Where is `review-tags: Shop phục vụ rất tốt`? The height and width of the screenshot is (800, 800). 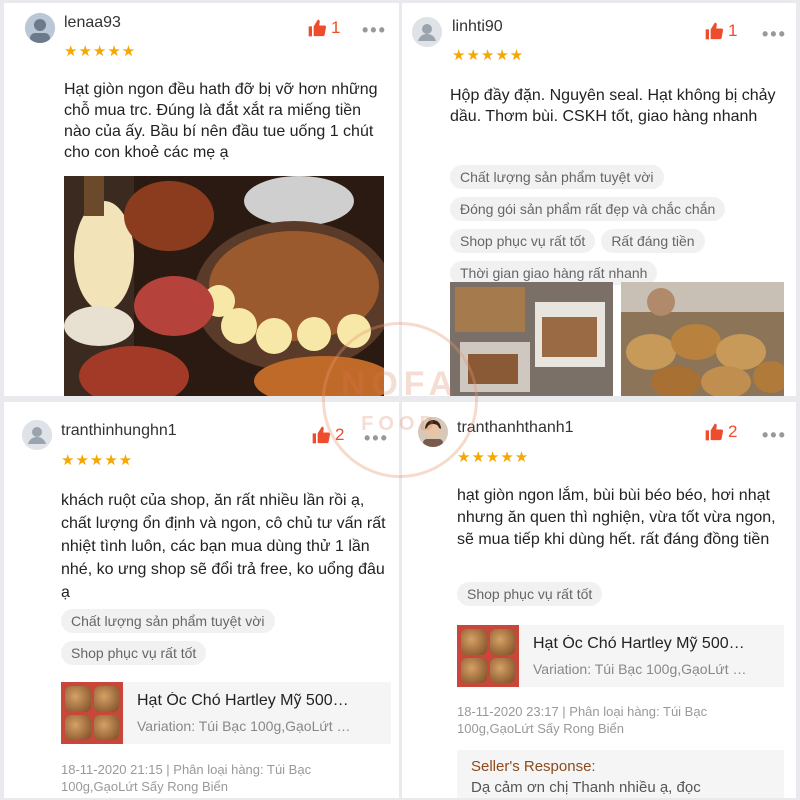 review-tags: Shop phục vụ rất tốt is located at coordinates (617, 594).